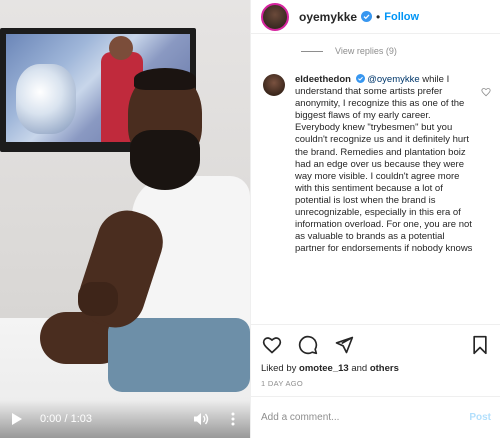 This screenshot has height=438, width=500. I want to click on post-username: oyemykke, so click(328, 17).